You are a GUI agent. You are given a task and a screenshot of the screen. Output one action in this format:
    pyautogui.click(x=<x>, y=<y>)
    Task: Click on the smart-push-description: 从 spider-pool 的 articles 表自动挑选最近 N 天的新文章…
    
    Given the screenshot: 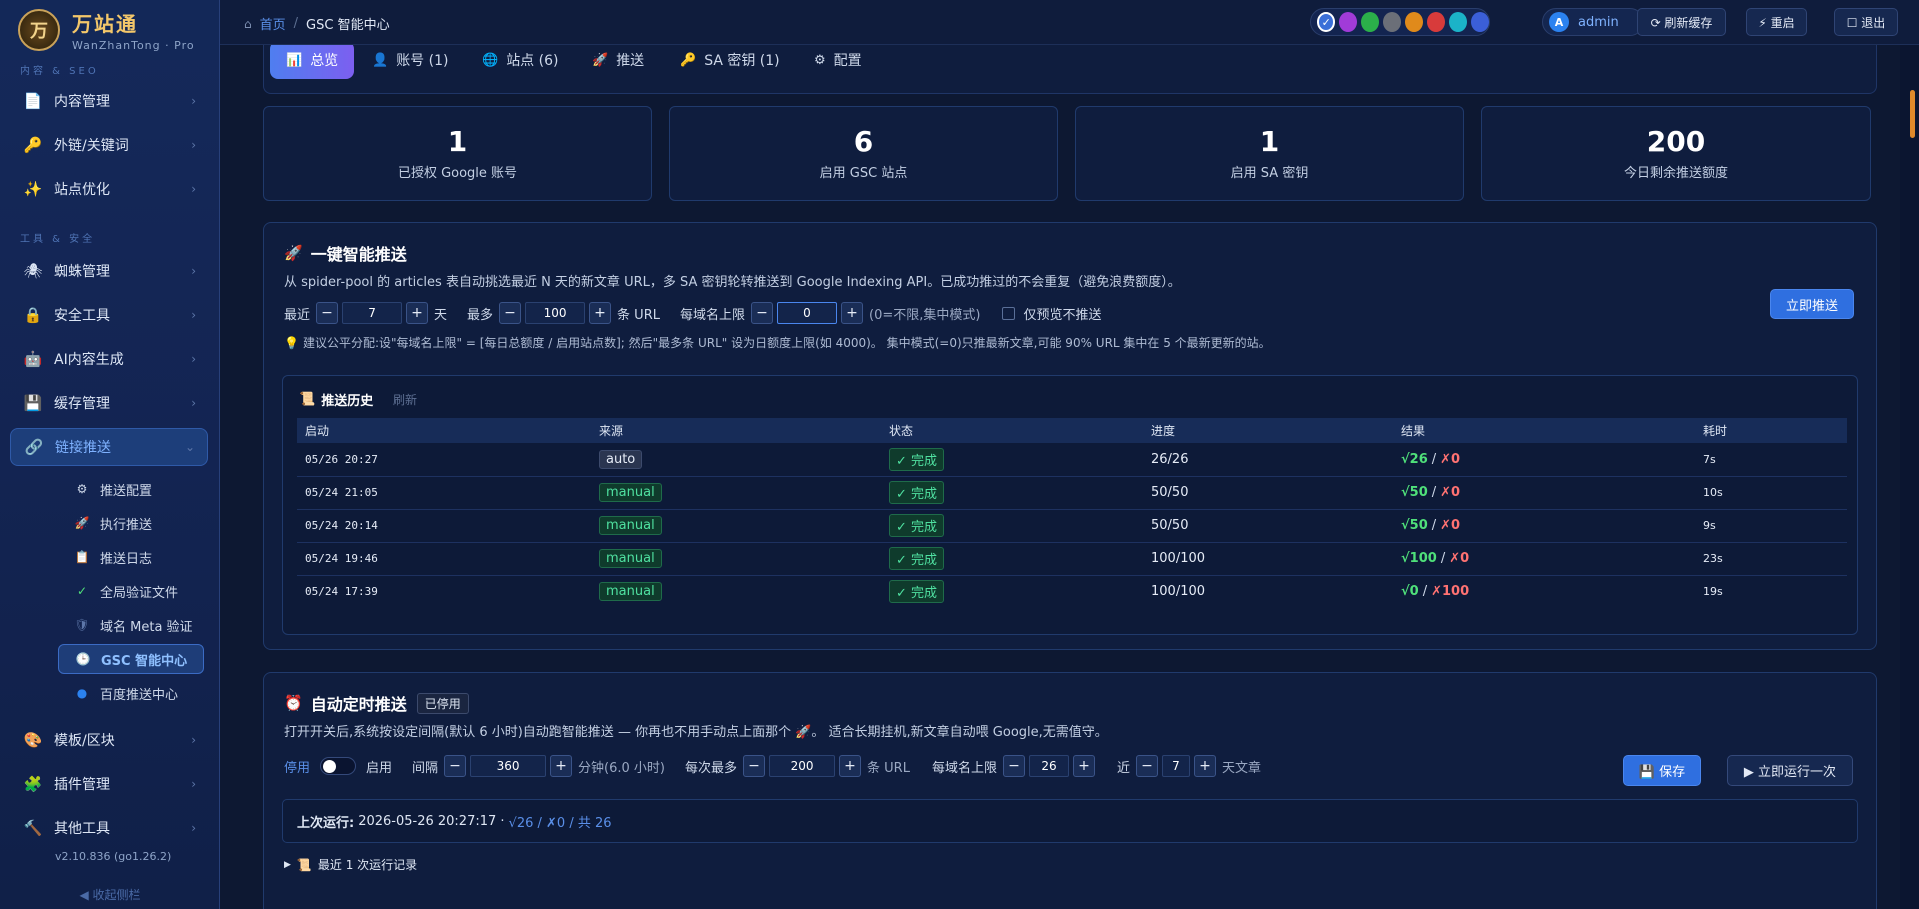 What is the action you would take?
    pyautogui.click(x=732, y=282)
    